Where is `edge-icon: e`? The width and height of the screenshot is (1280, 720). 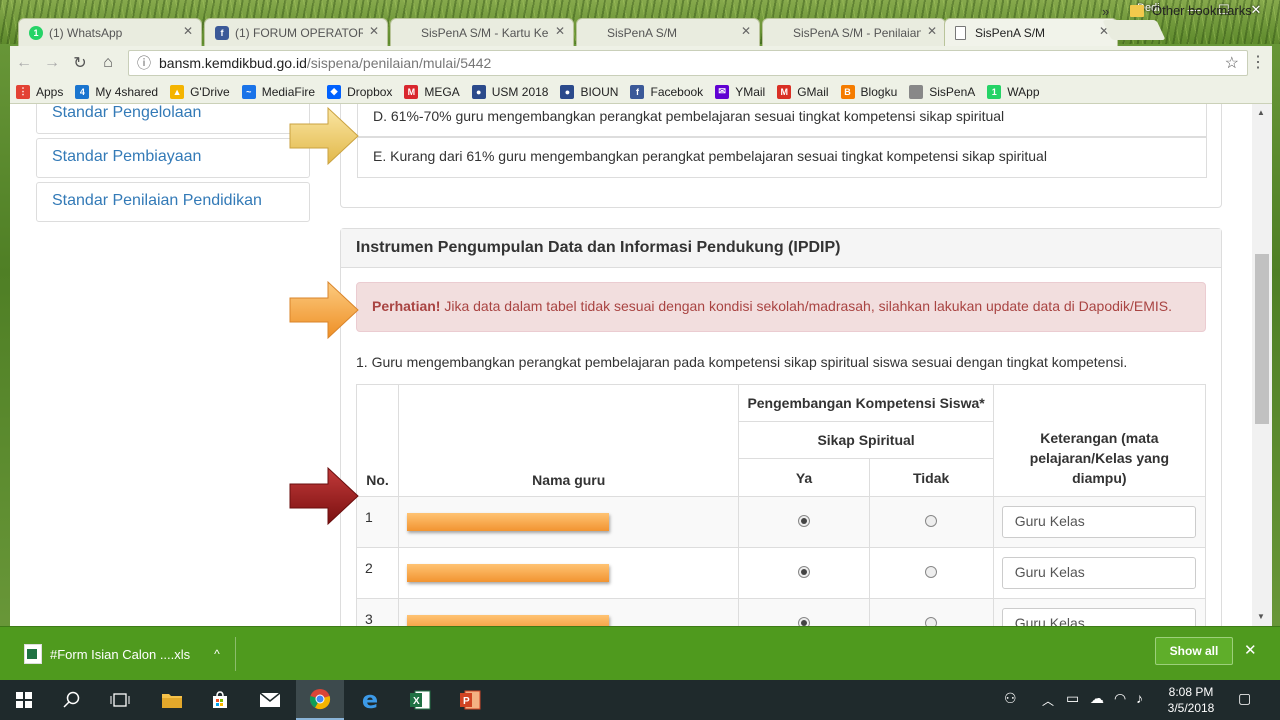 edge-icon: e is located at coordinates (370, 700).